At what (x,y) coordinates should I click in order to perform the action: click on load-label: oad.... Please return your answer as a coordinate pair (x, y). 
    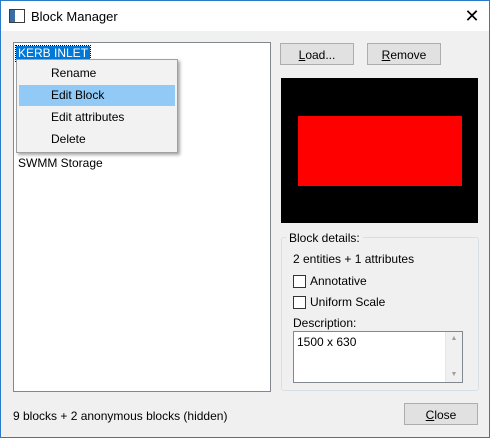
    Looking at the image, I should click on (320, 55).